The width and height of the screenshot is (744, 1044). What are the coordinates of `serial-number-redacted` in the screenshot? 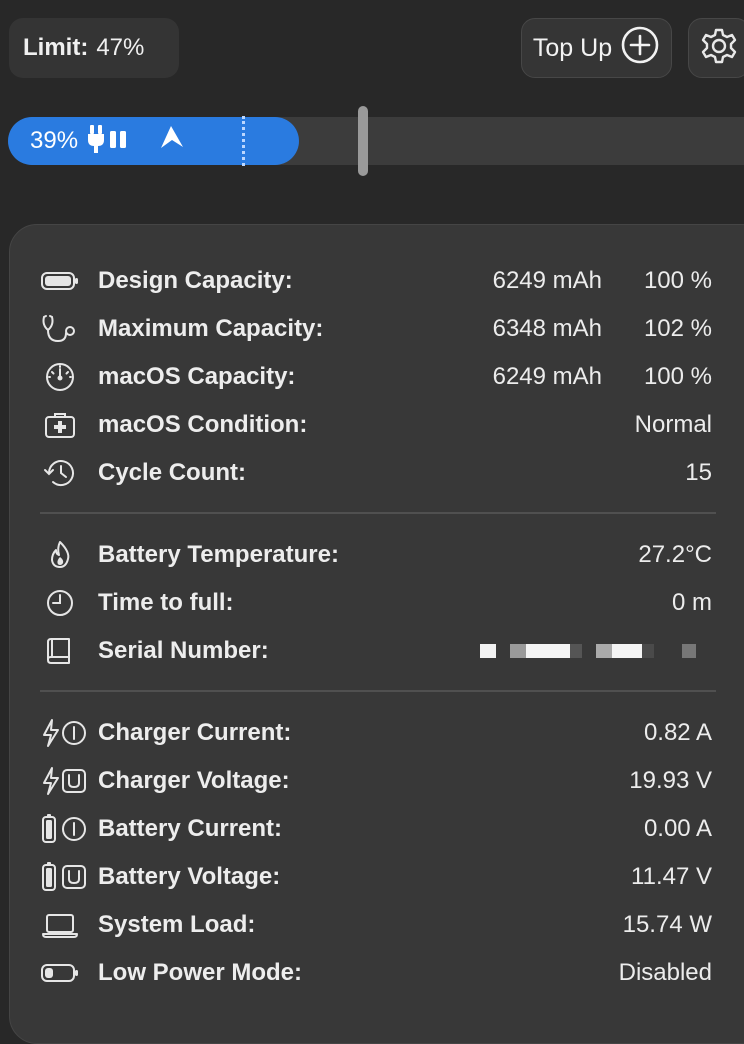 It's located at (588, 651).